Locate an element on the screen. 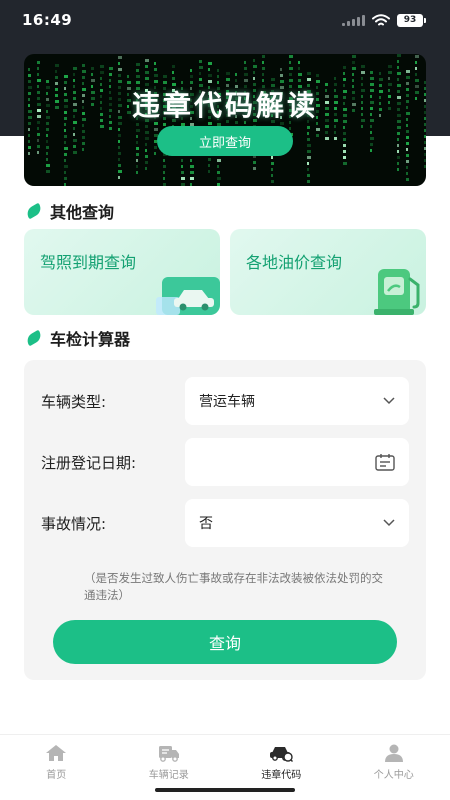  status-icons: 93 is located at coordinates (384, 20).